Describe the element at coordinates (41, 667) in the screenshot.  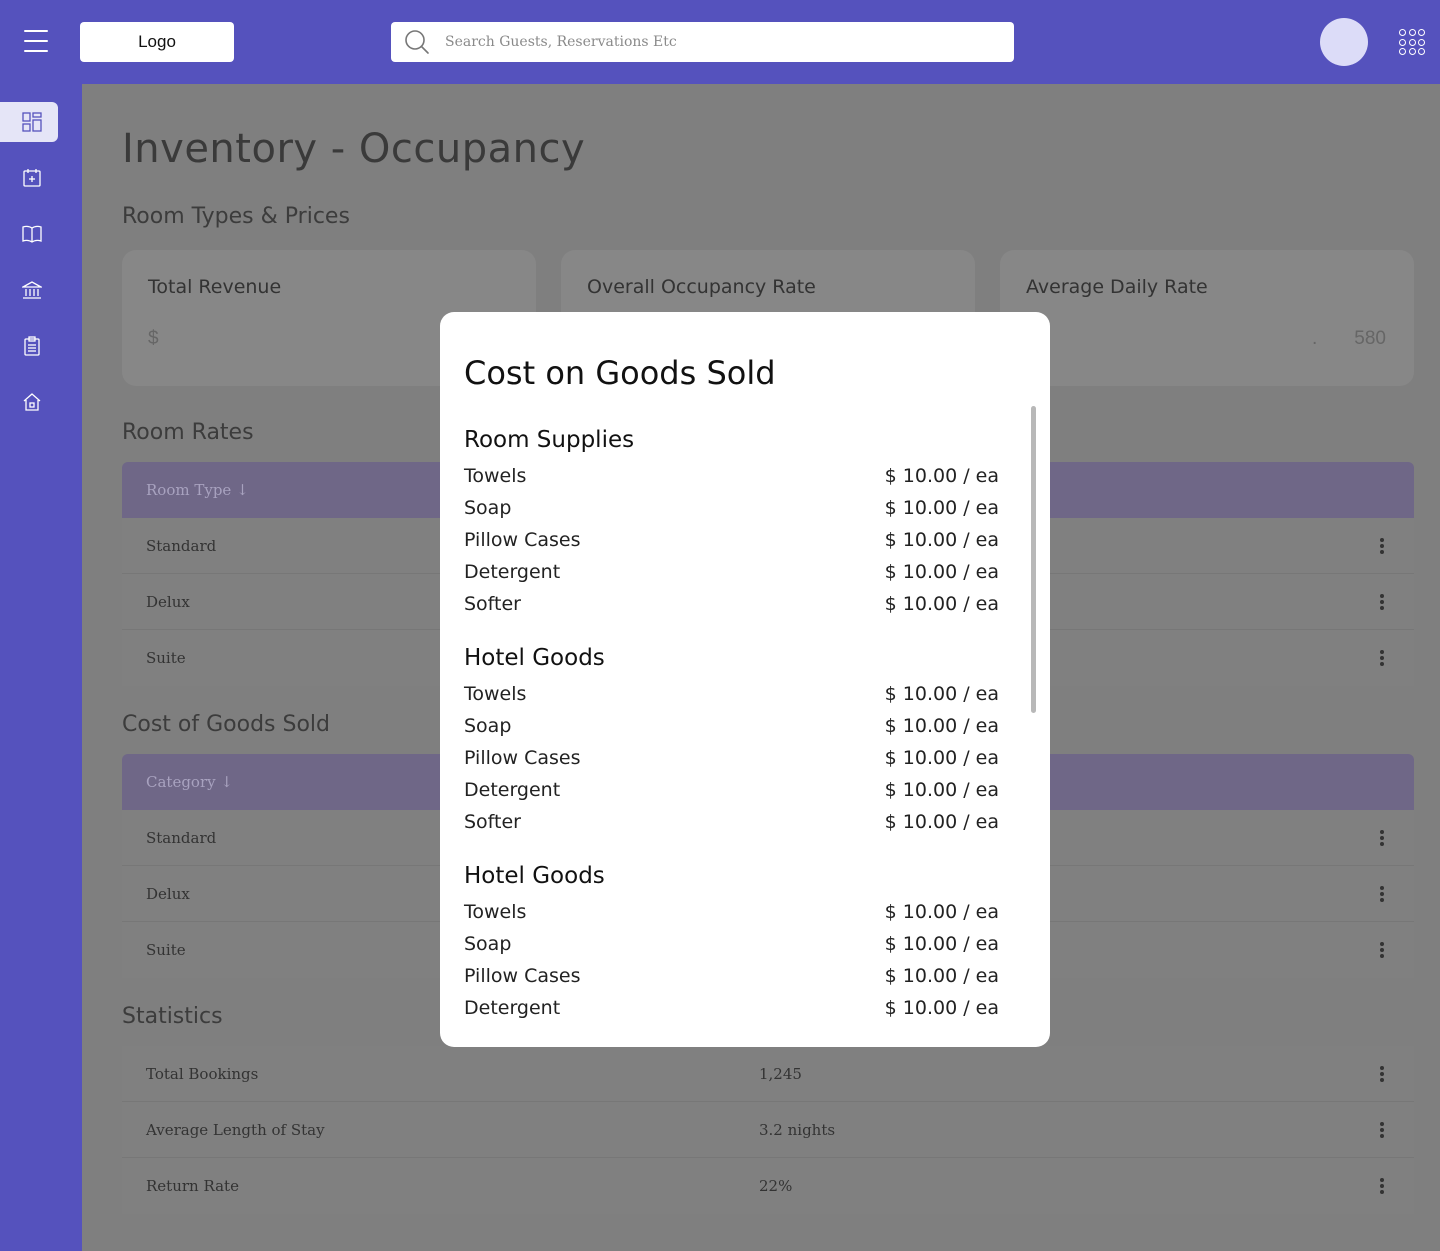
I see `sidebar` at that location.